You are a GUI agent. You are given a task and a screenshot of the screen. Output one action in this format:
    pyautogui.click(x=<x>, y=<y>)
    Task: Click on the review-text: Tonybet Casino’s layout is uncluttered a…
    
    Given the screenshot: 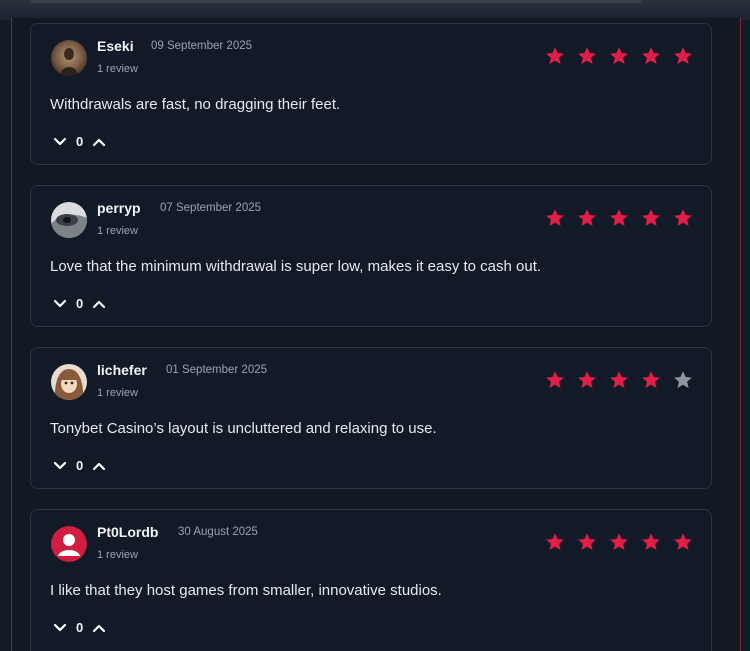 What is the action you would take?
    pyautogui.click(x=243, y=428)
    